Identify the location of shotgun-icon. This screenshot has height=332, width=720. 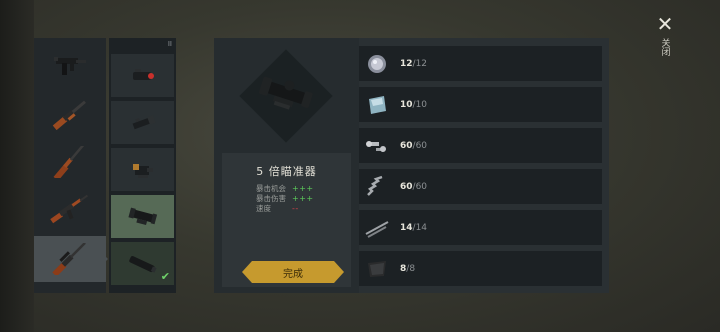
(69, 115).